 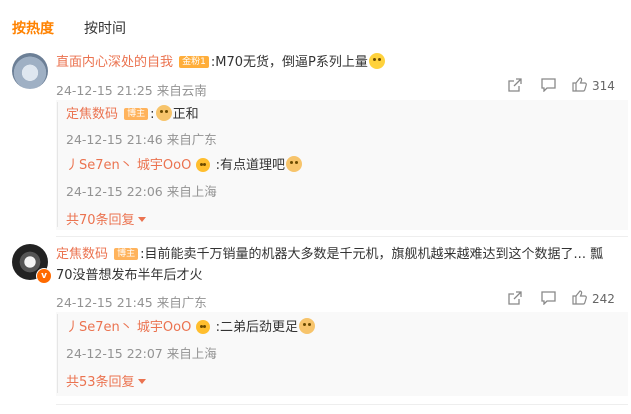 What do you see at coordinates (131, 302) in the screenshot?
I see `comment-meta: 24-12-15 21:45 来自广东` at bounding box center [131, 302].